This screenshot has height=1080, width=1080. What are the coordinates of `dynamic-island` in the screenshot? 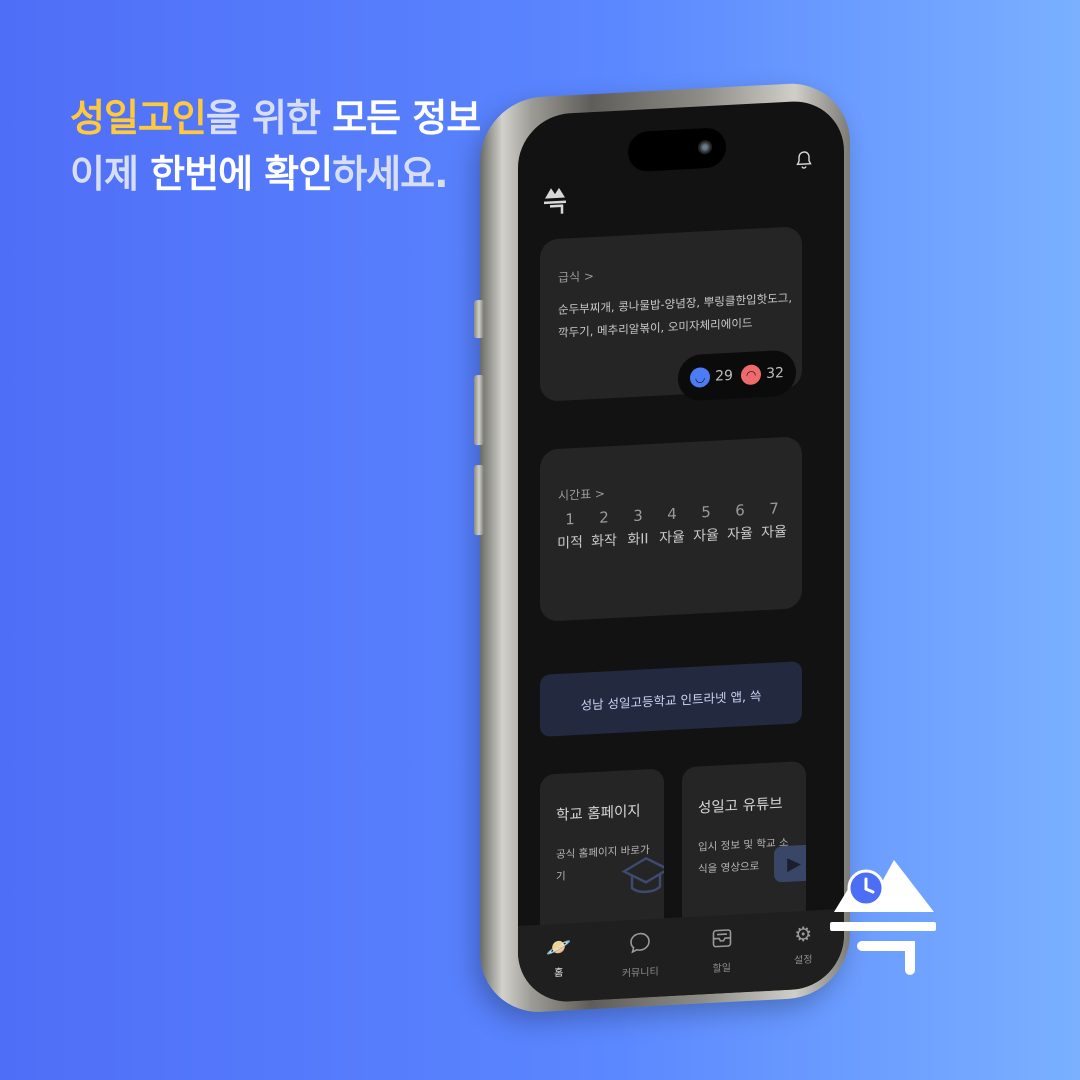 It's located at (677, 150).